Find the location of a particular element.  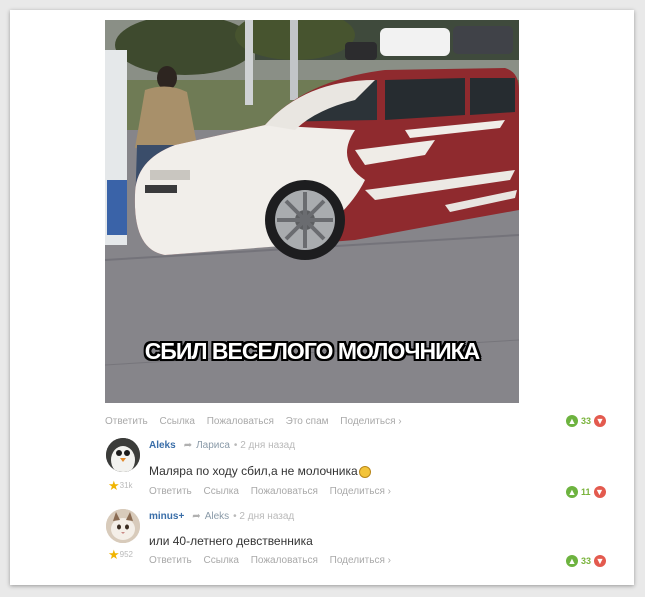

post-reply-link: Ответить is located at coordinates (126, 421).